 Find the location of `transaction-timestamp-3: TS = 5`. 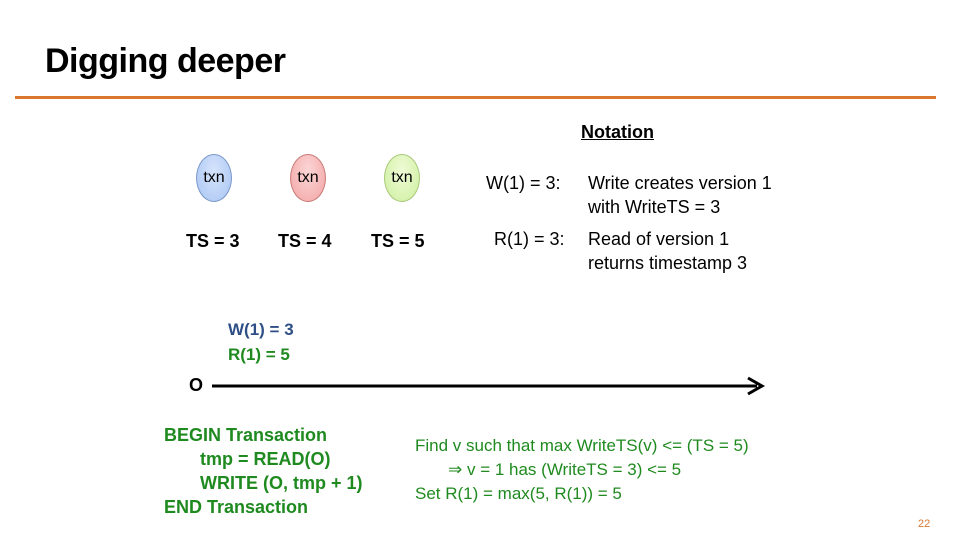

transaction-timestamp-3: TS = 5 is located at coordinates (398, 241).